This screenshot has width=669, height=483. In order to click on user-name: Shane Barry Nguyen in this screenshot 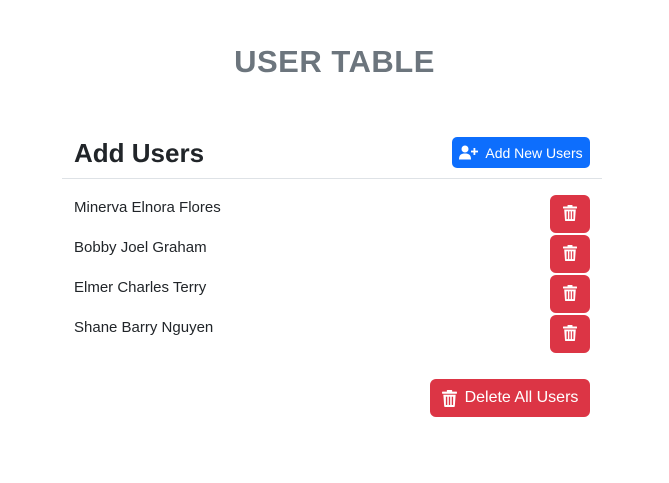, I will do `click(144, 327)`.